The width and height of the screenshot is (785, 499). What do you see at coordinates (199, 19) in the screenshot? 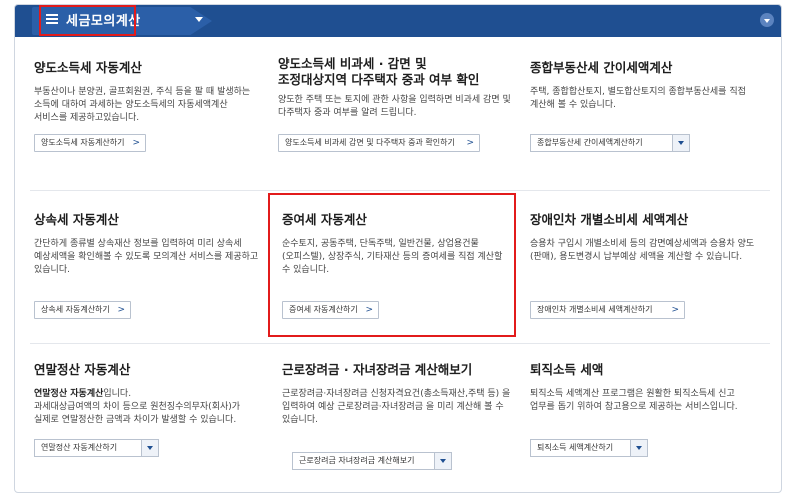
I see `caret-down-icon` at bounding box center [199, 19].